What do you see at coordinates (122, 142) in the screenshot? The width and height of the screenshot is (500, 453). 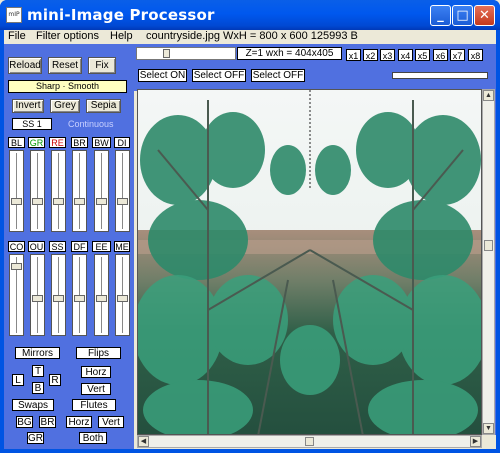 I see `channel-label-di: DI` at bounding box center [122, 142].